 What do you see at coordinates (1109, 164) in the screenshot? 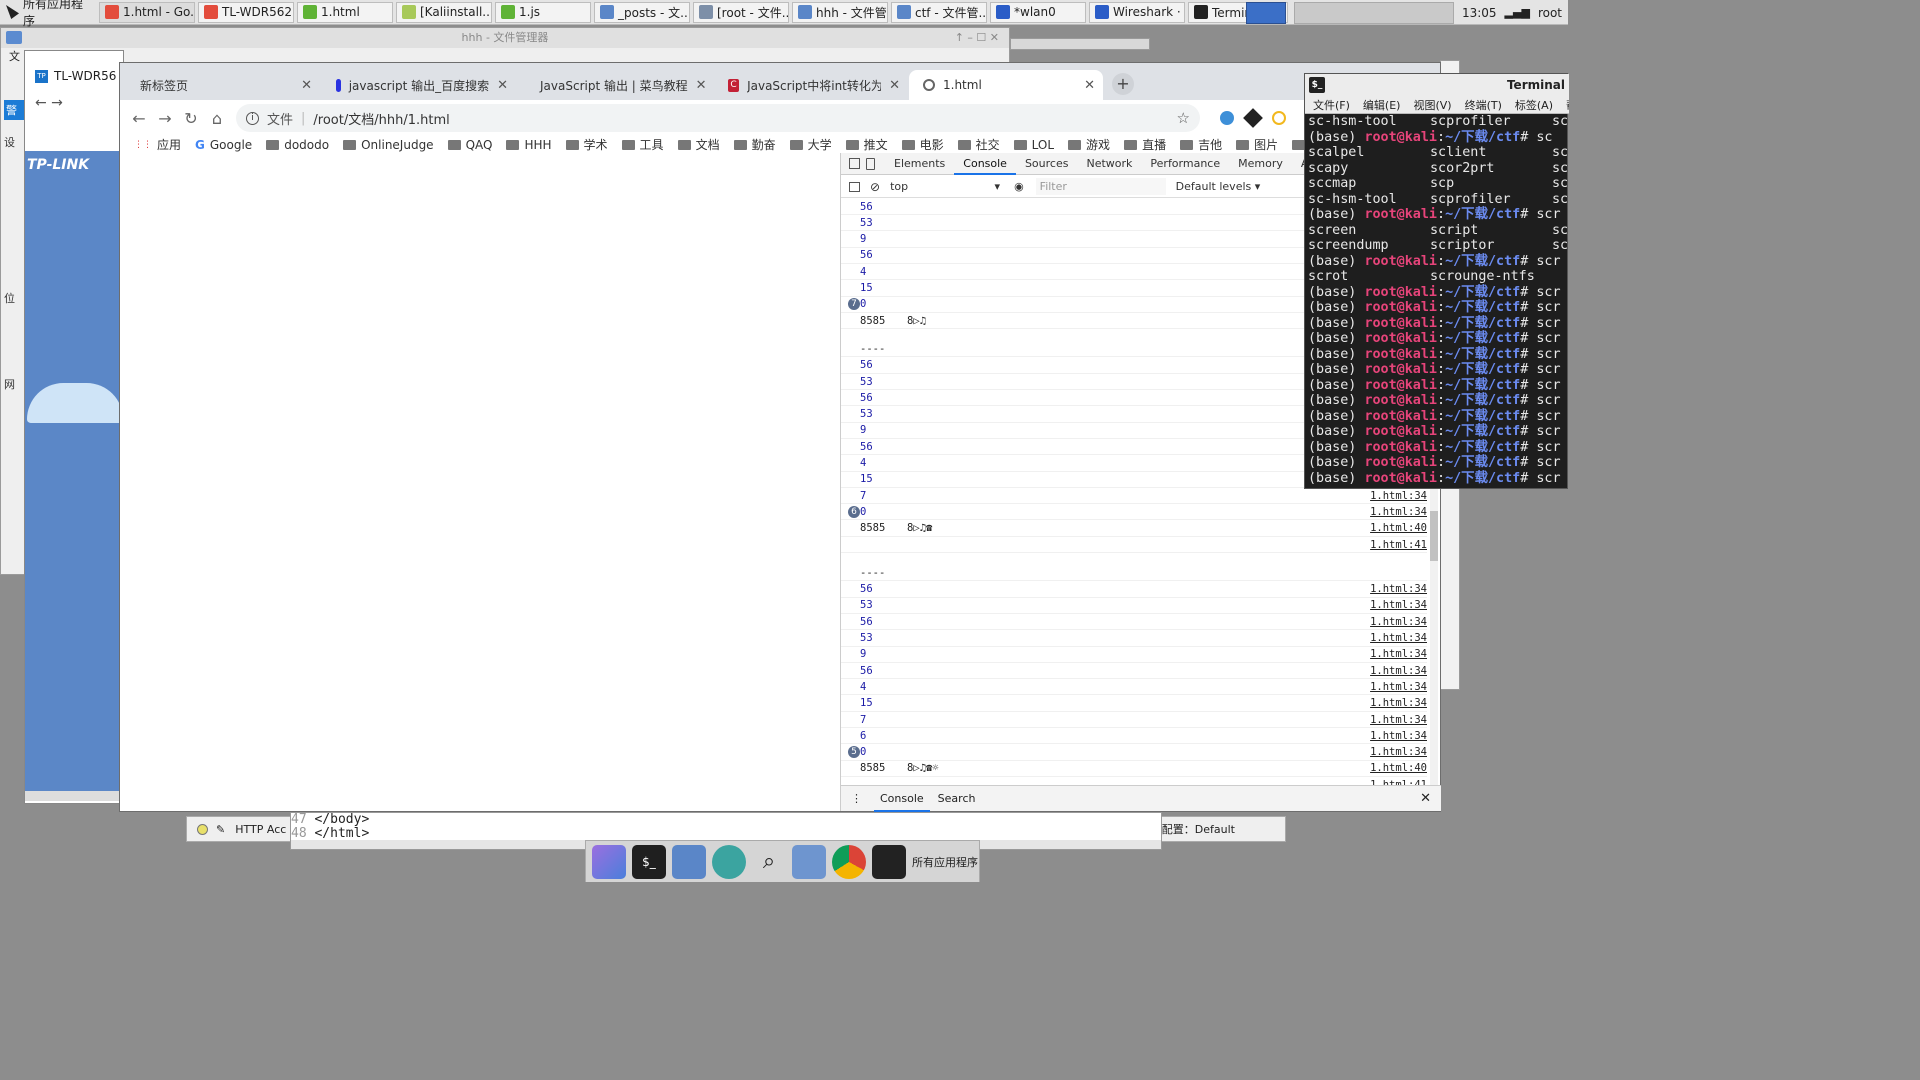
I see `devtools-tab-network: Network` at bounding box center [1109, 164].